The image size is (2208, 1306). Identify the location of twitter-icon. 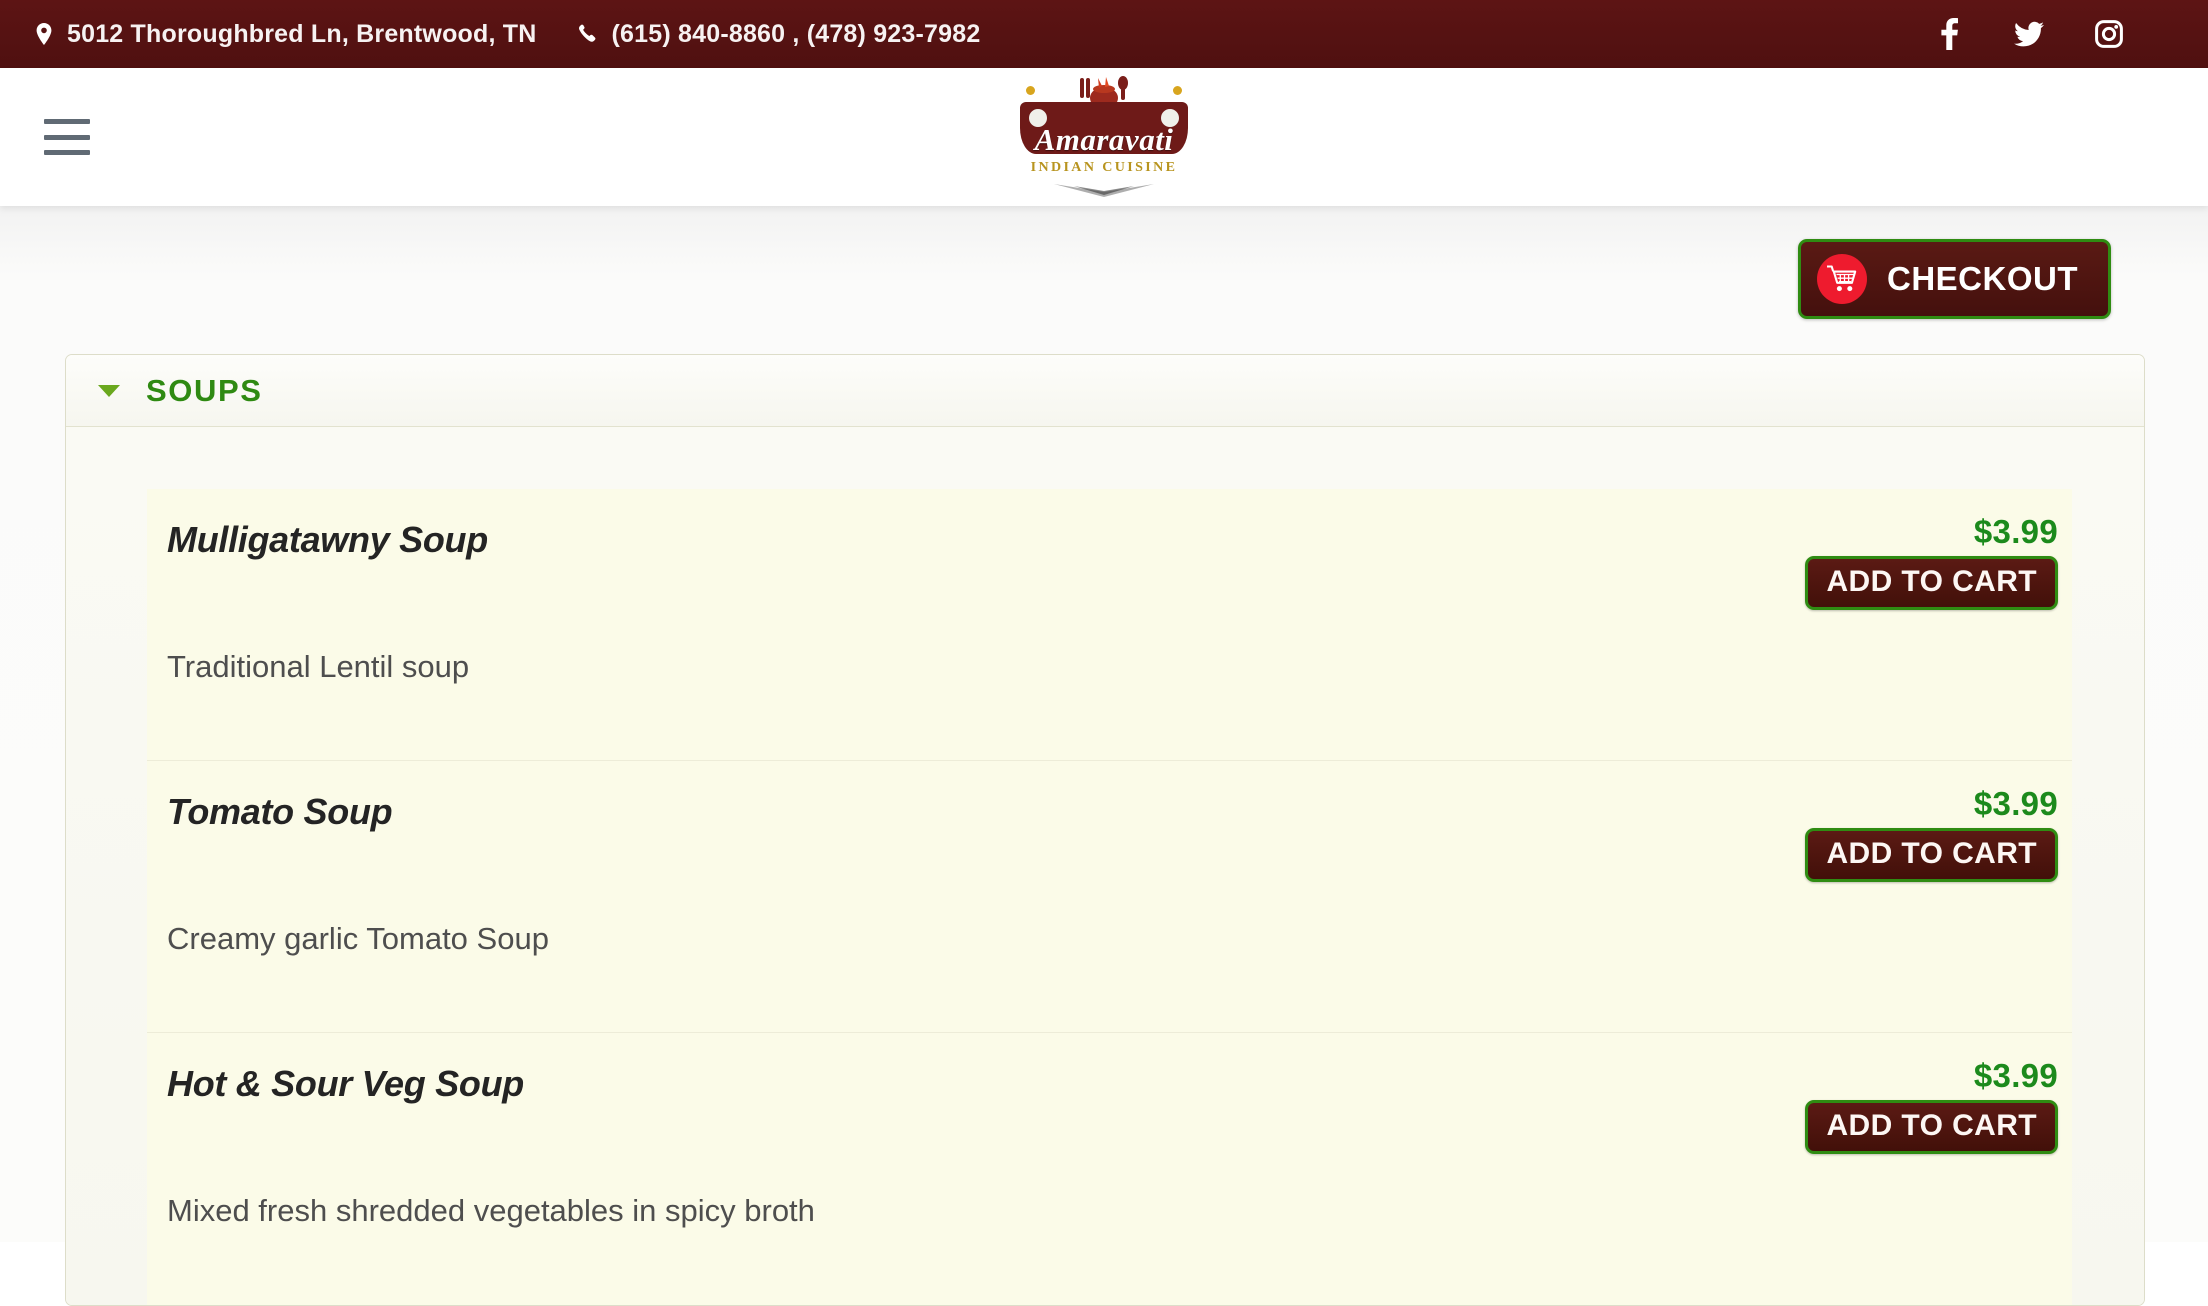
(2029, 34).